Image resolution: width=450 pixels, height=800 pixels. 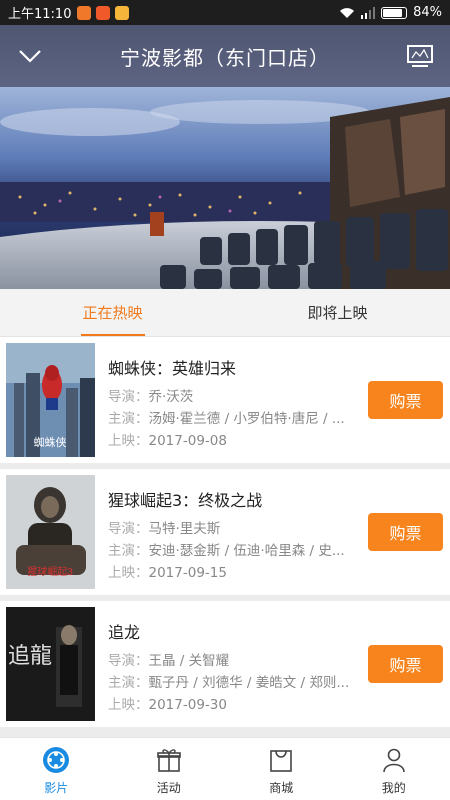 I want to click on tab-label: 即将上映, so click(x=337, y=313).